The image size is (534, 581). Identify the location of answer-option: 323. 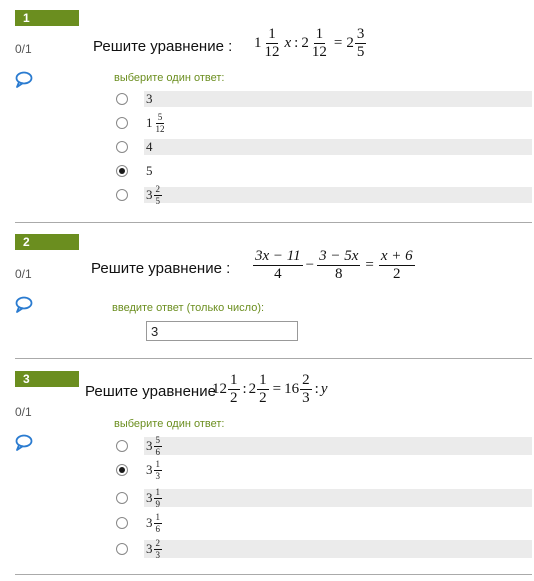
(323, 548).